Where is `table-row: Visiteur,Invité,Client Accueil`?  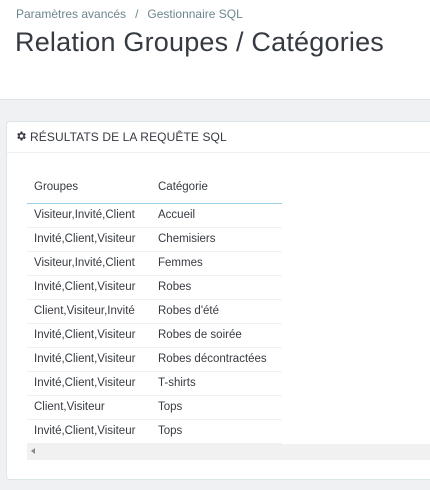 table-row: Visiteur,Invité,Client Accueil is located at coordinates (154, 215).